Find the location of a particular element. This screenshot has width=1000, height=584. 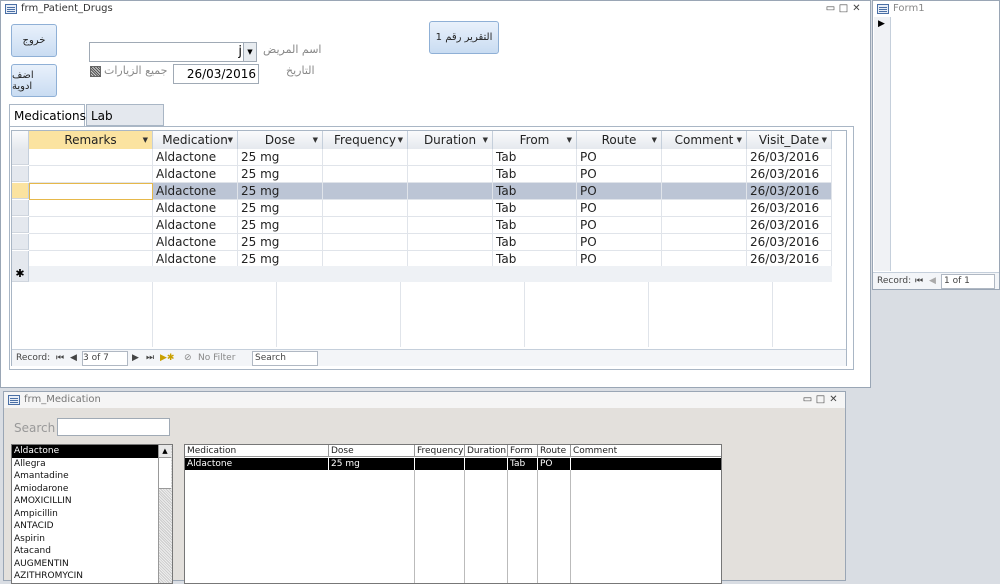

column-header-frequency: Frequency ▼ is located at coordinates (365, 140).